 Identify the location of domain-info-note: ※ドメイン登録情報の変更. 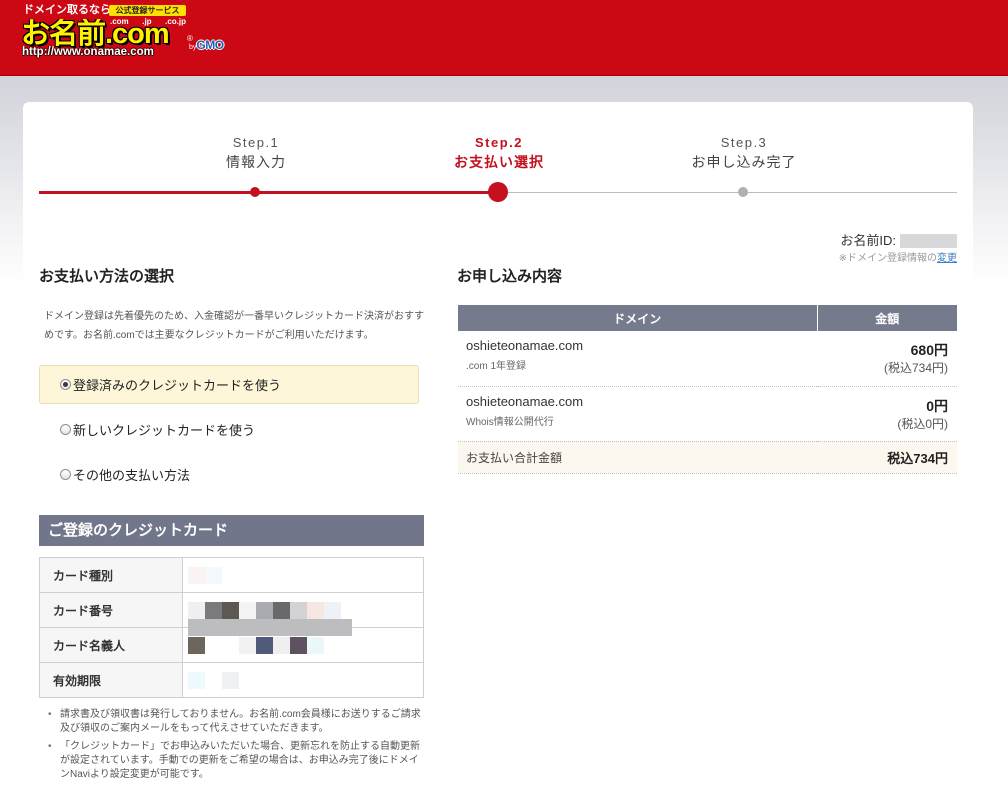
(898, 259).